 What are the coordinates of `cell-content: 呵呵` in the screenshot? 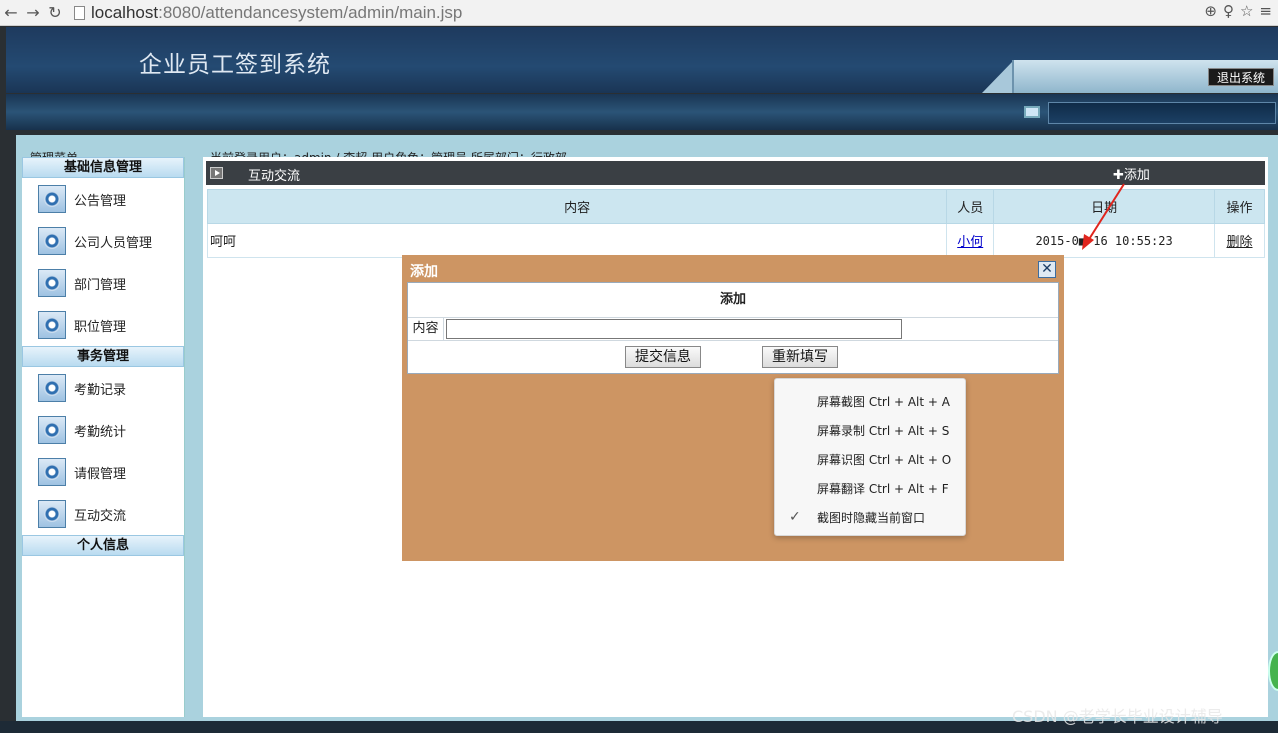 It's located at (577, 240).